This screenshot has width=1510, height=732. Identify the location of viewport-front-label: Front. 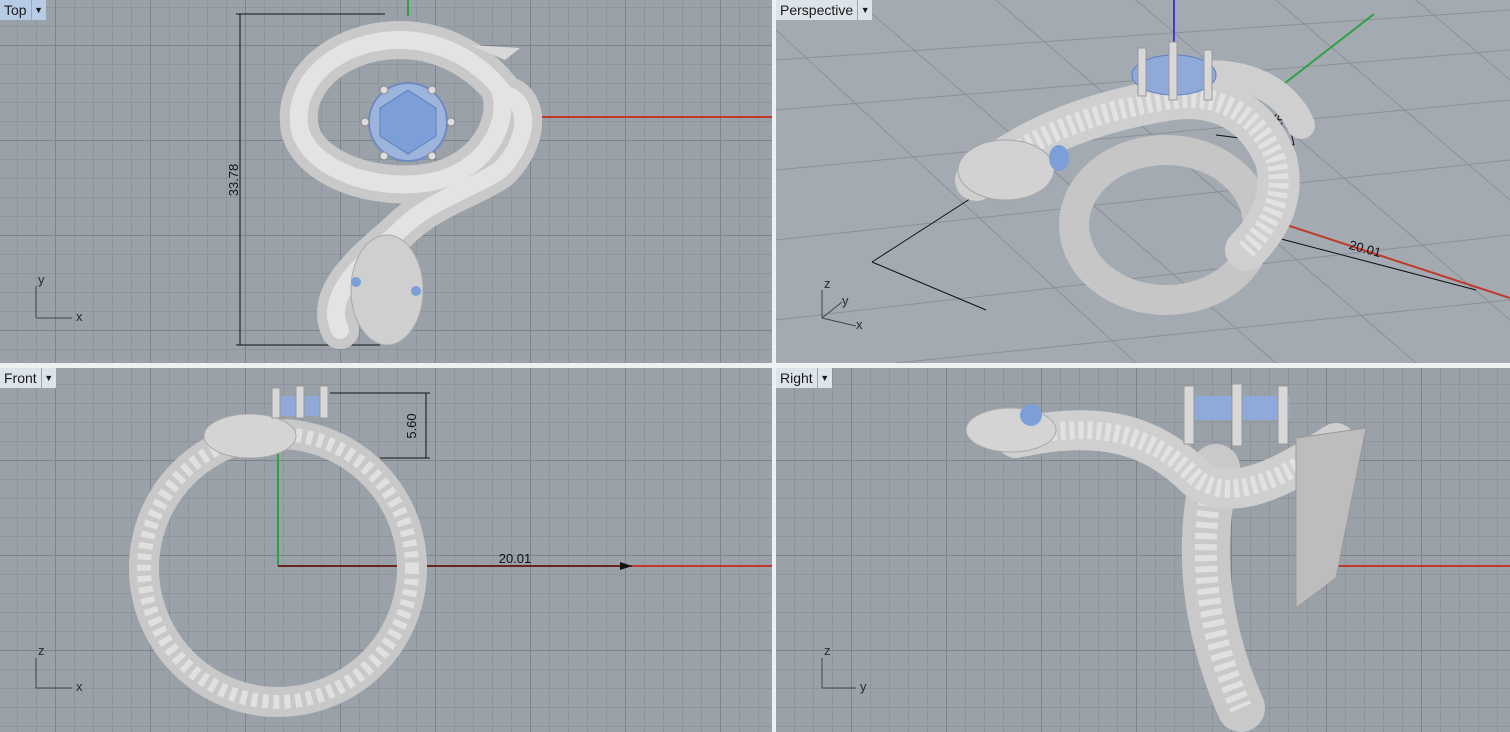
(20, 378).